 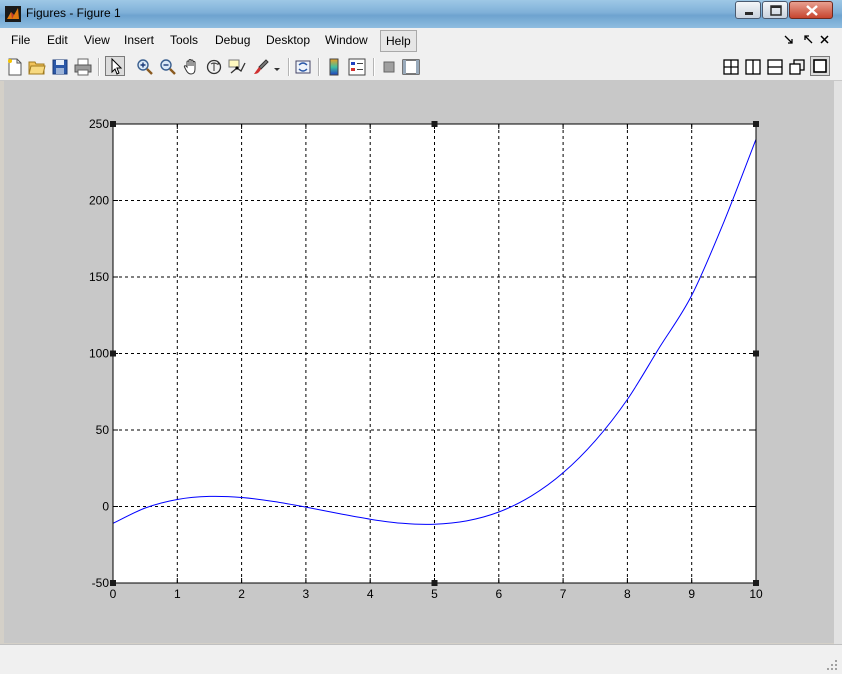 What do you see at coordinates (20, 40) in the screenshot?
I see `menu-file: File` at bounding box center [20, 40].